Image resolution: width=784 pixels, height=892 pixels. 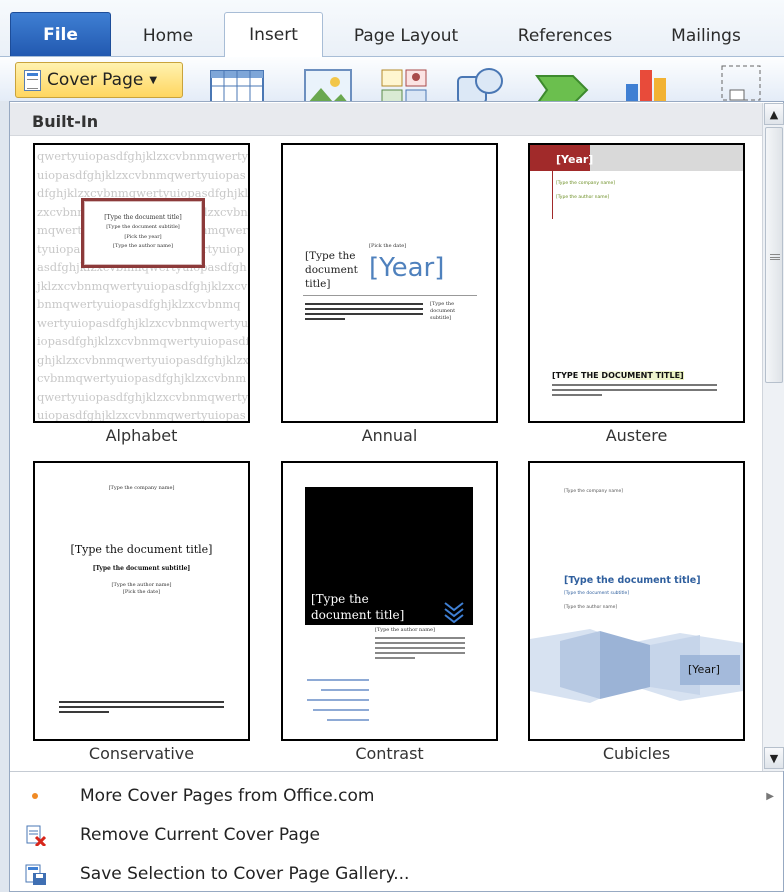 I want to click on tab-references: References, so click(x=565, y=36).